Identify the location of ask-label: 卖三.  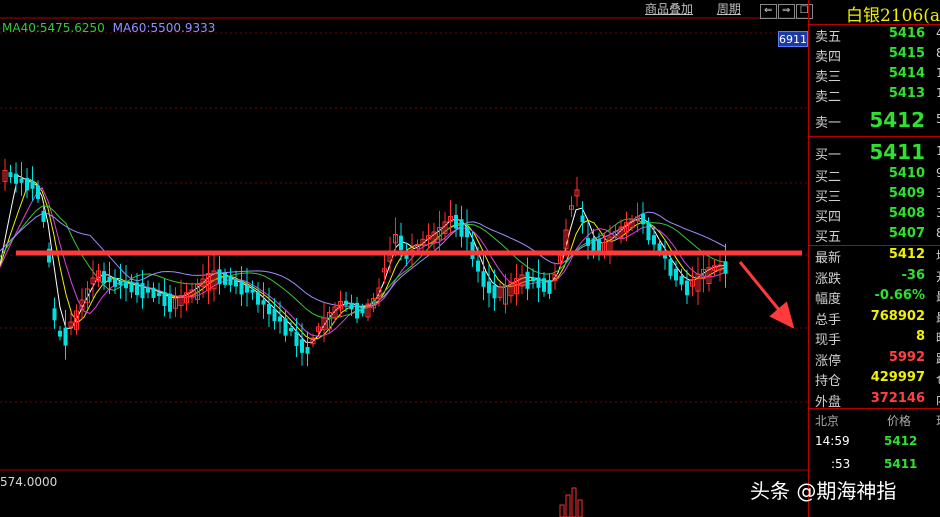
(828, 77).